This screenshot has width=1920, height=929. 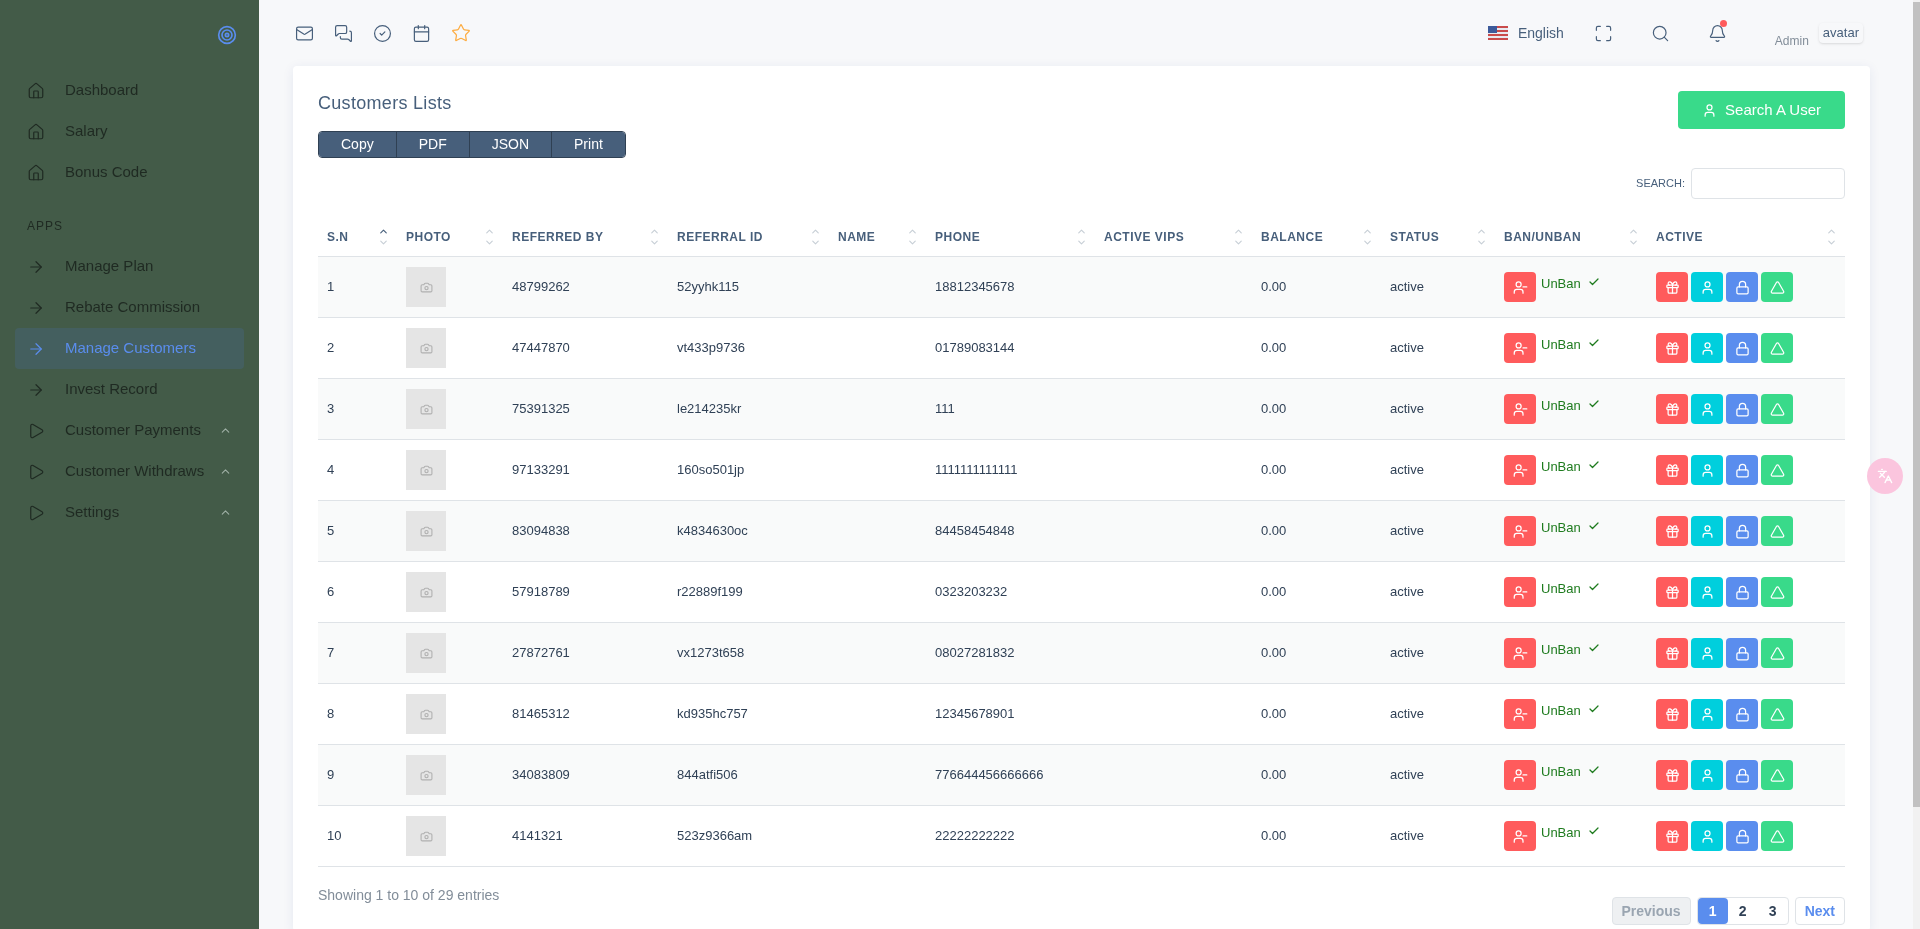 I want to click on check-circle-icon, so click(x=382, y=33).